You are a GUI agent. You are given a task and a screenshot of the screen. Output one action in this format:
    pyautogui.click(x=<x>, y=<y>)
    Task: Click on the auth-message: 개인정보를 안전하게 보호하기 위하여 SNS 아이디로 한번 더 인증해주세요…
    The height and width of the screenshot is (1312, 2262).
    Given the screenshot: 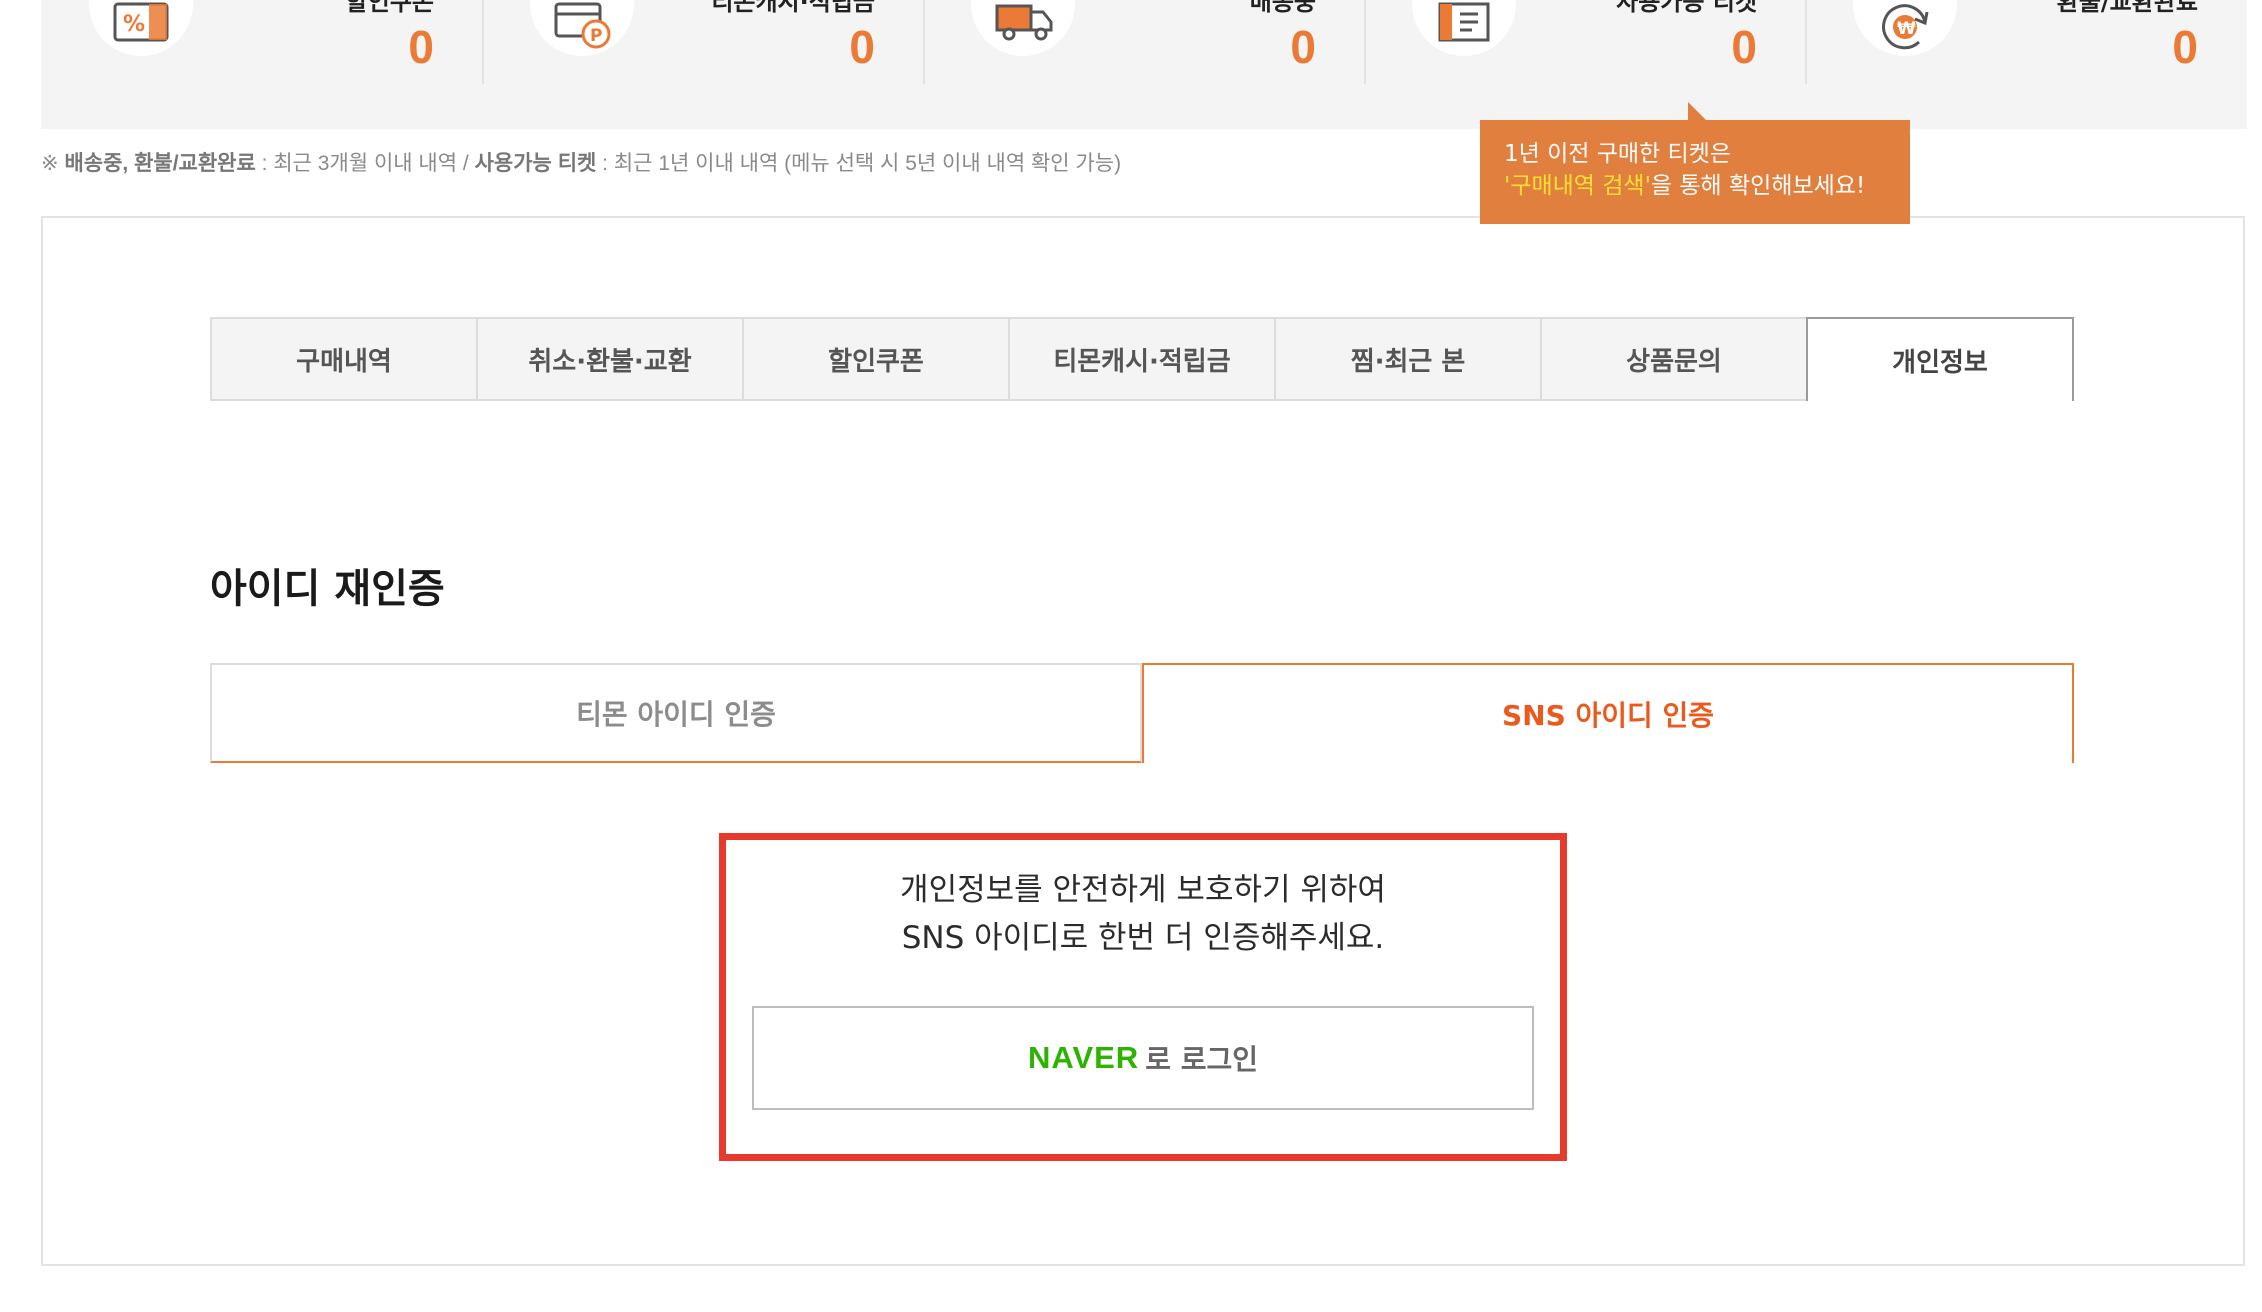 What is the action you would take?
    pyautogui.click(x=1143, y=914)
    